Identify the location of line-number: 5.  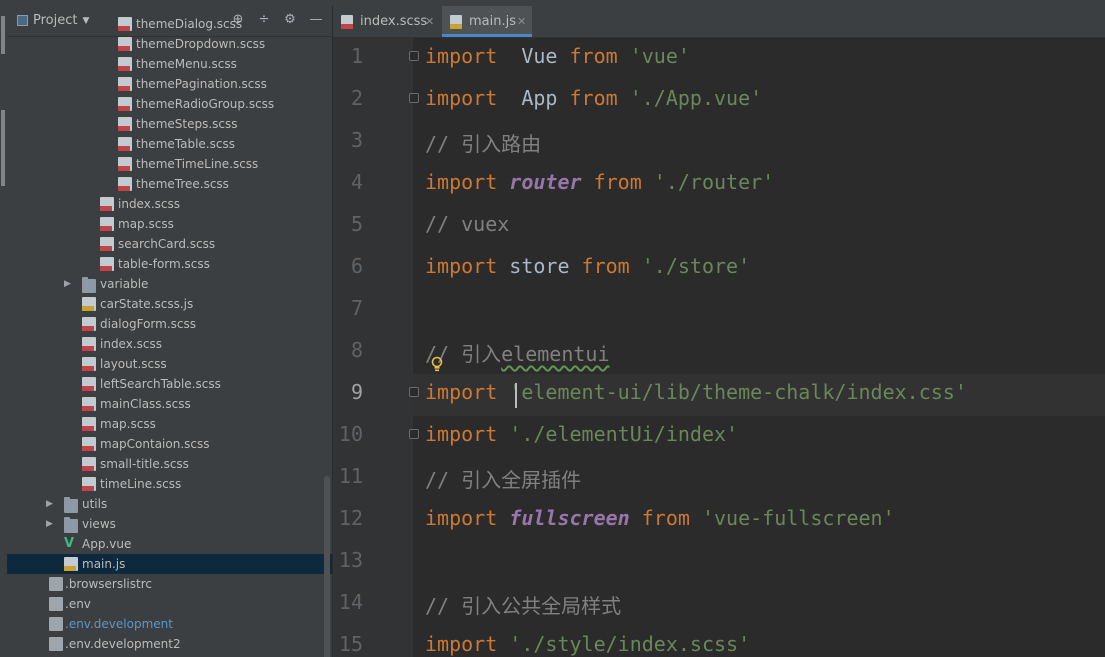
(356, 224).